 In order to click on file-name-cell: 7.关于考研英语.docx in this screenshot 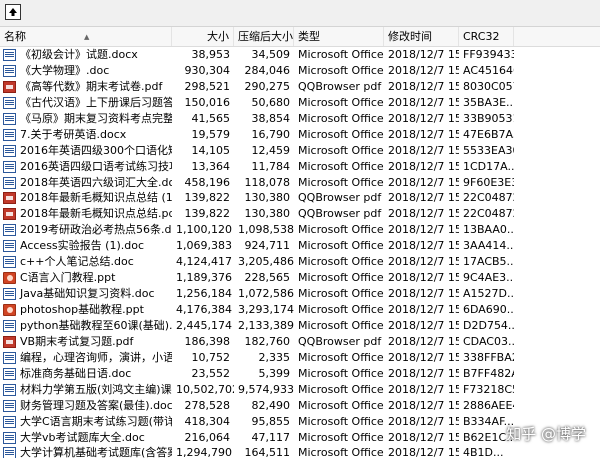, I will do `click(86, 135)`.